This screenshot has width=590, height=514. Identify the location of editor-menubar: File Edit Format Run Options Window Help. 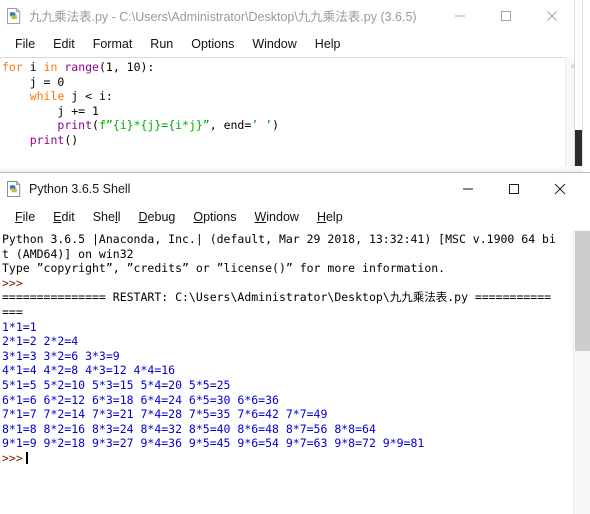
(291, 44).